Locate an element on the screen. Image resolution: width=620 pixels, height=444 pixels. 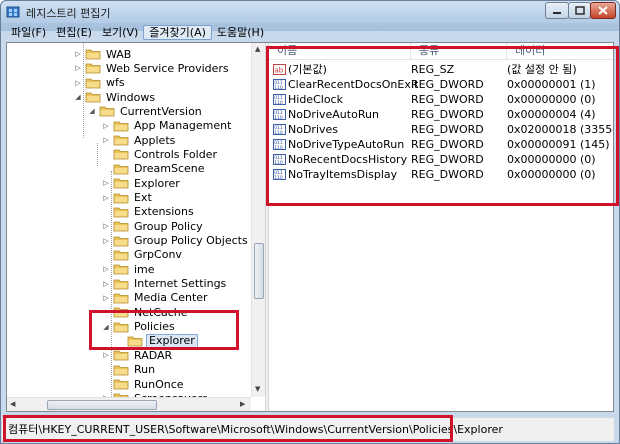
window-title: 레지스트리 편집기 is located at coordinates (68, 13).